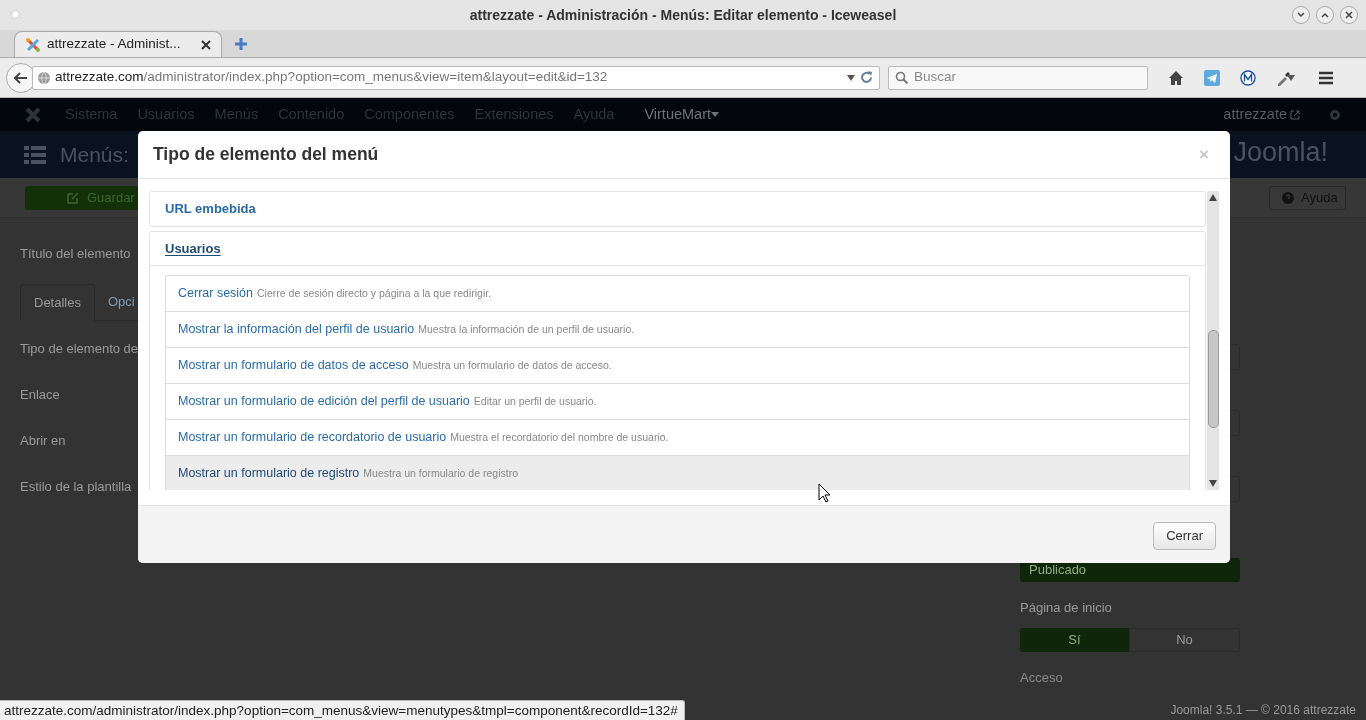  What do you see at coordinates (866, 77) in the screenshot?
I see `reload-icon` at bounding box center [866, 77].